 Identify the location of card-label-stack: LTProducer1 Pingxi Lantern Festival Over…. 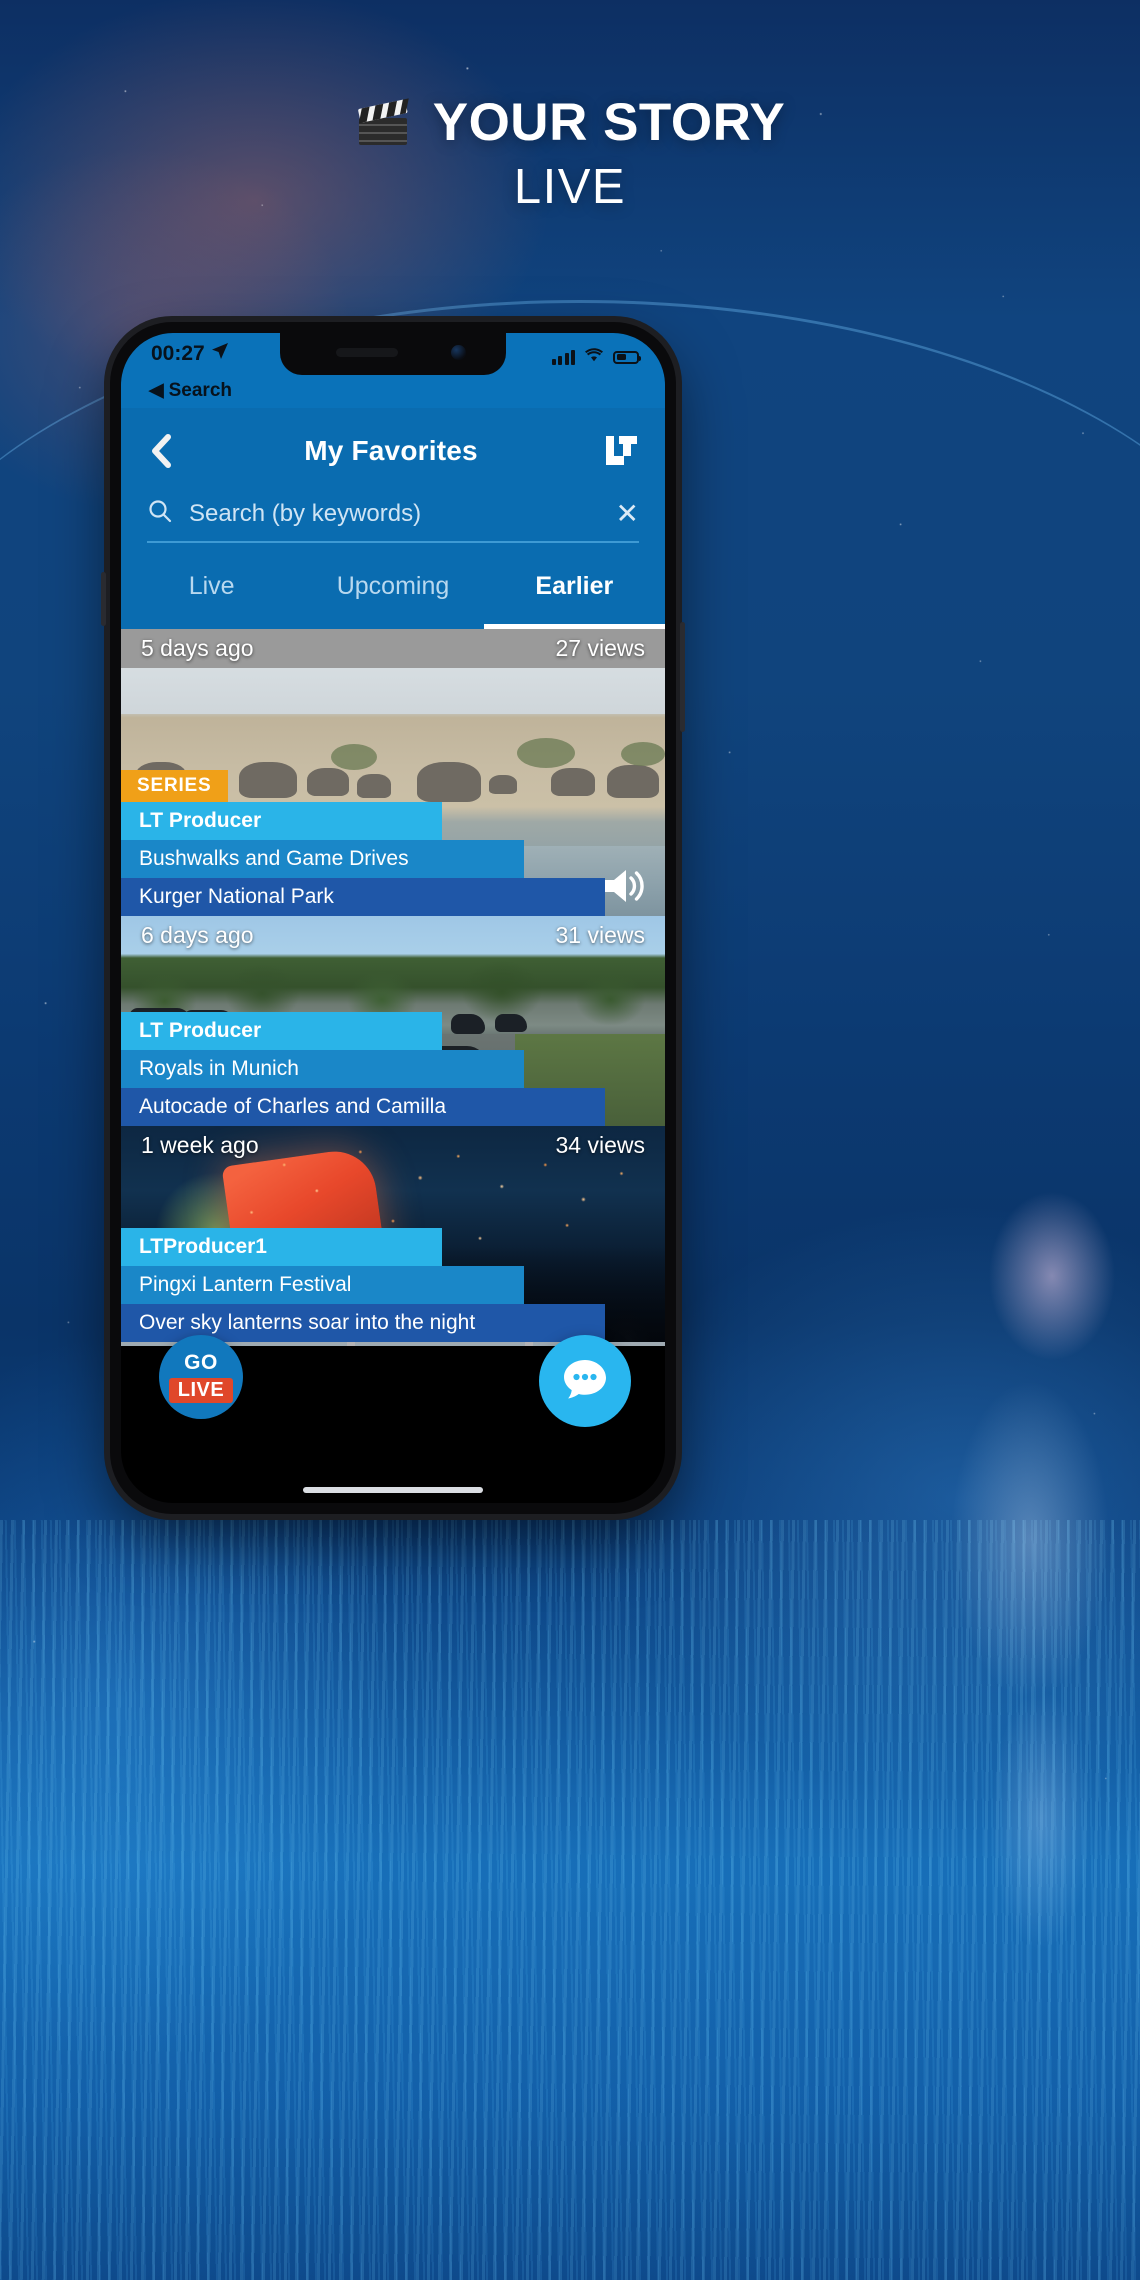
(393, 1285).